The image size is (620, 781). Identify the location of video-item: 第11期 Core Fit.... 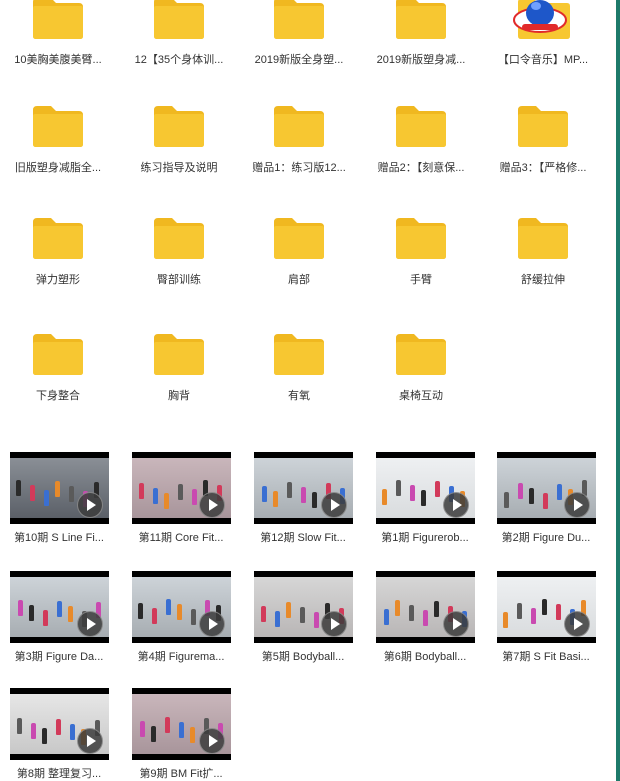
(181, 498).